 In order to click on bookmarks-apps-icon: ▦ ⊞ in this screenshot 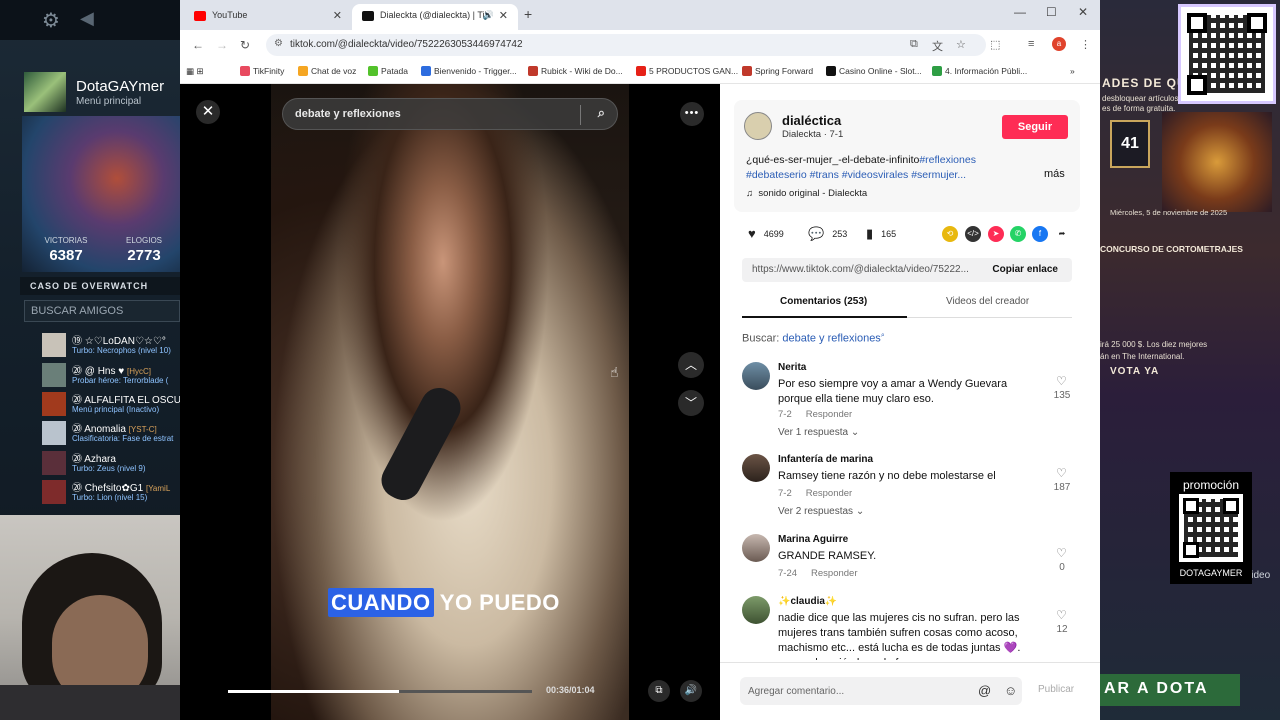, I will do `click(195, 71)`.